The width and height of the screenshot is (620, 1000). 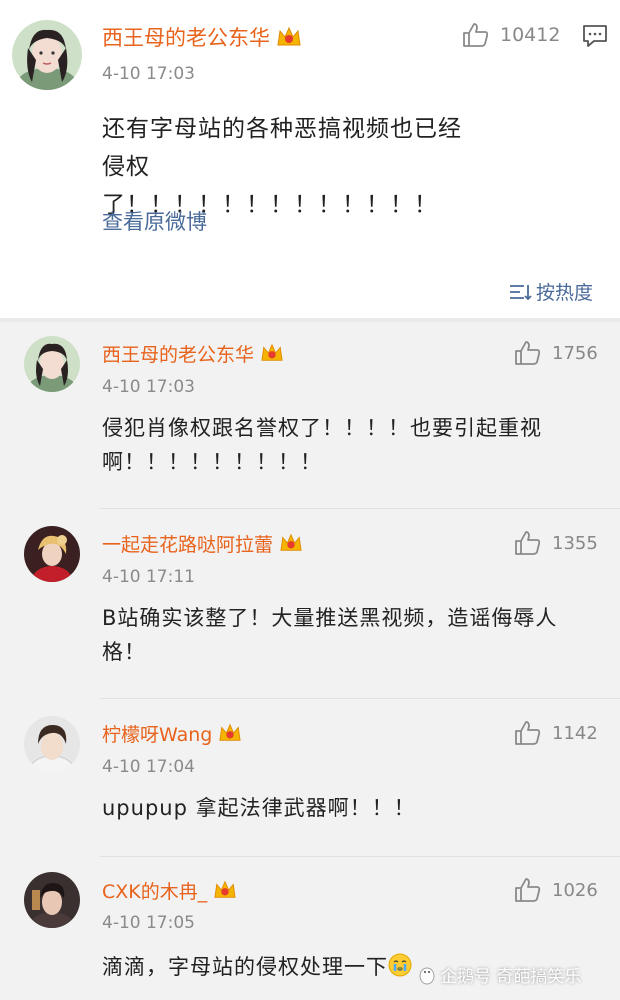 I want to click on username: CXK的木冉_, so click(x=169, y=891).